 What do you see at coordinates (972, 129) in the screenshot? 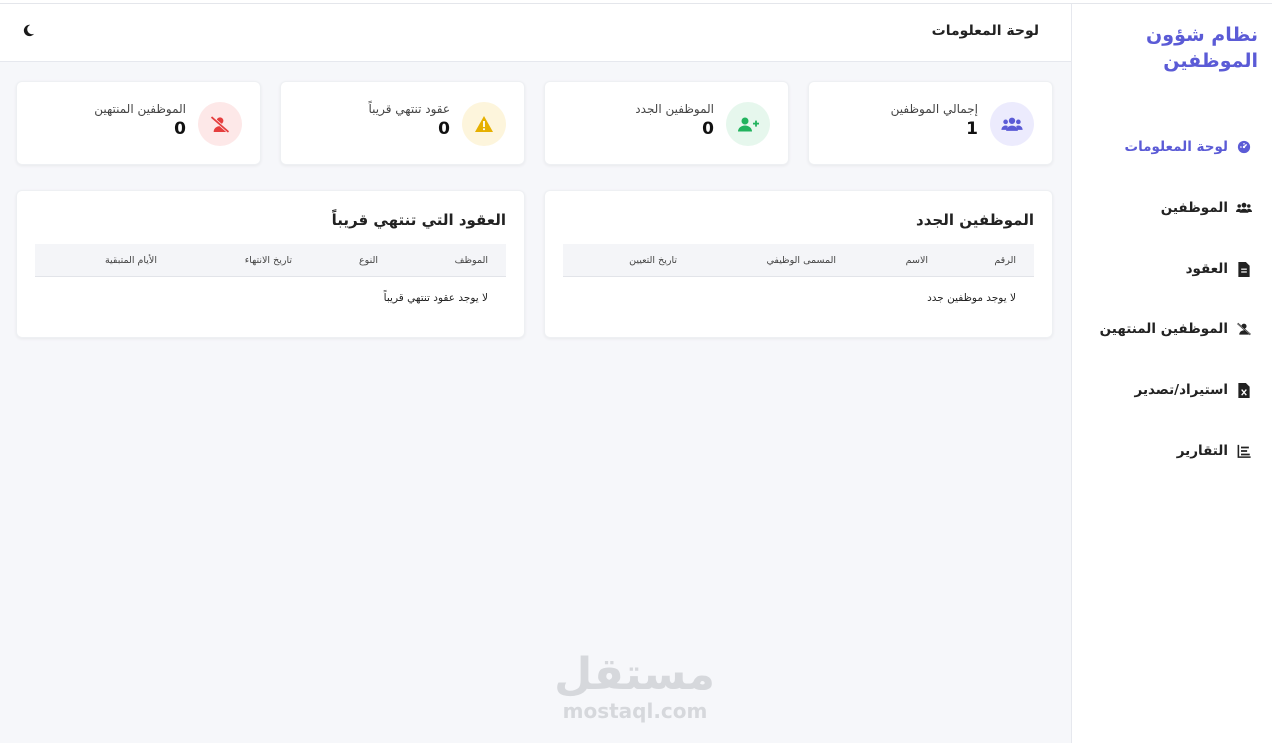
I see `stat-value: 1` at bounding box center [972, 129].